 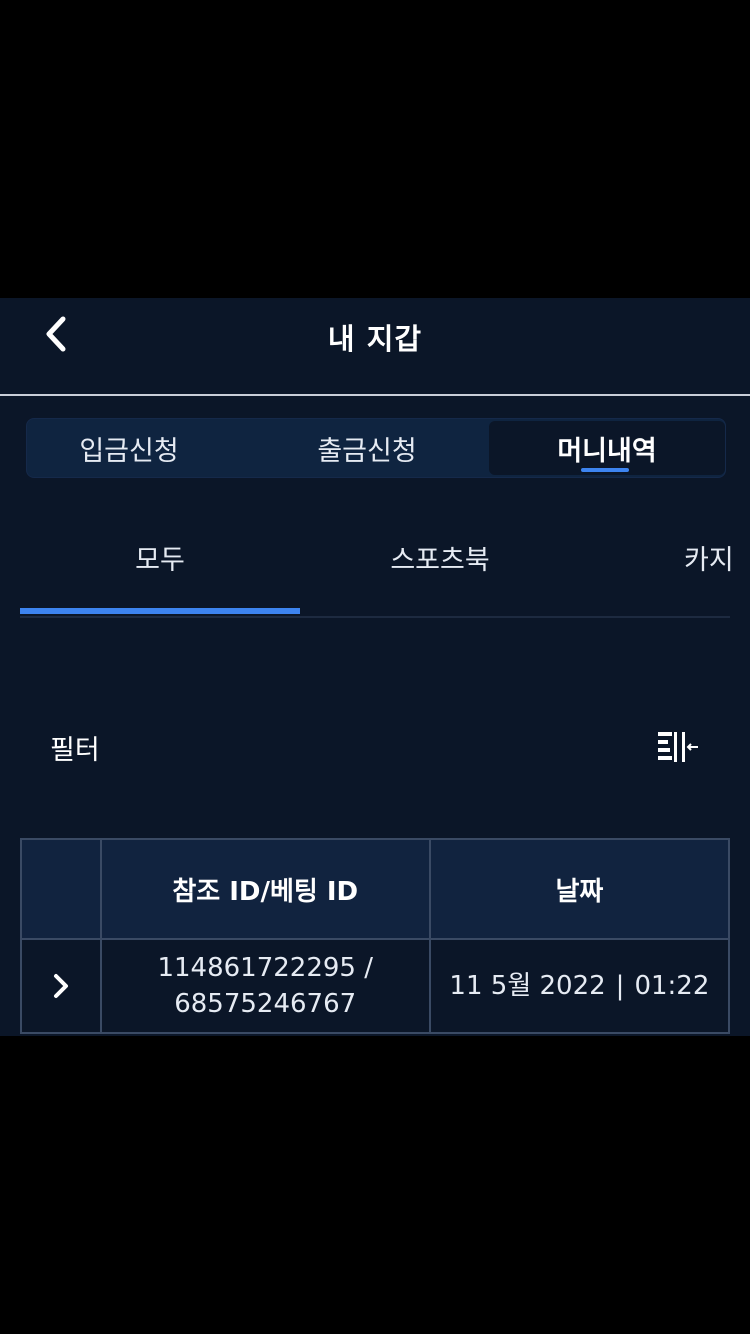 What do you see at coordinates (265, 1004) in the screenshot?
I see `row-bet-id: 68575246767` at bounding box center [265, 1004].